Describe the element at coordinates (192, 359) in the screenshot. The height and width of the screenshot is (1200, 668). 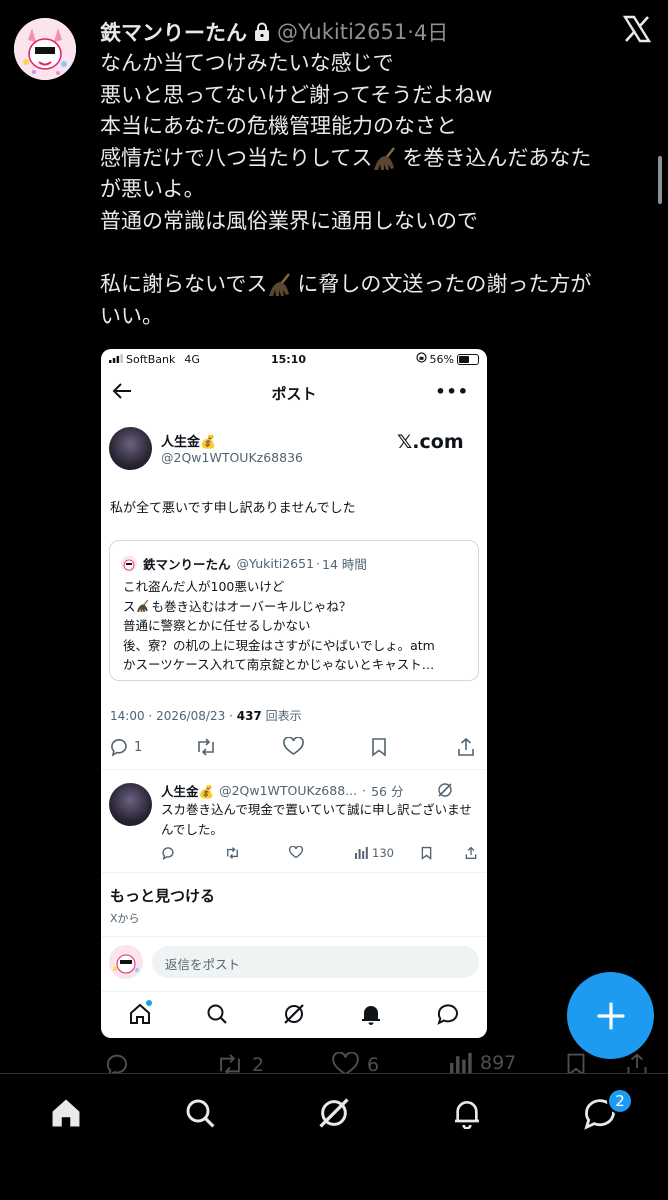
I see `network-type: 4G` at that location.